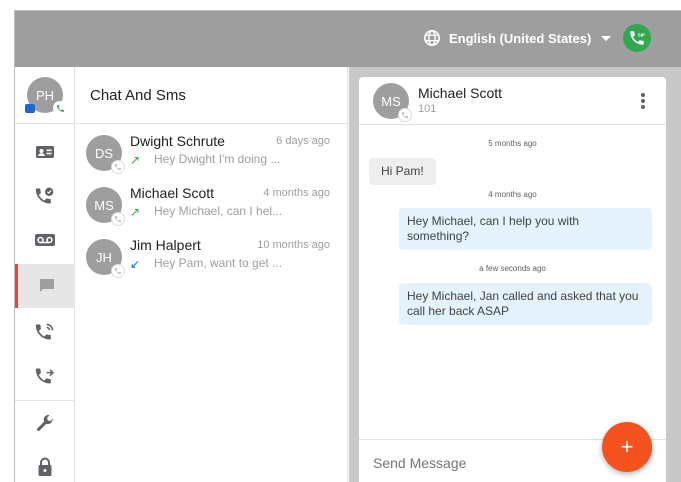  I want to click on list-title: Chat And Sms, so click(138, 95).